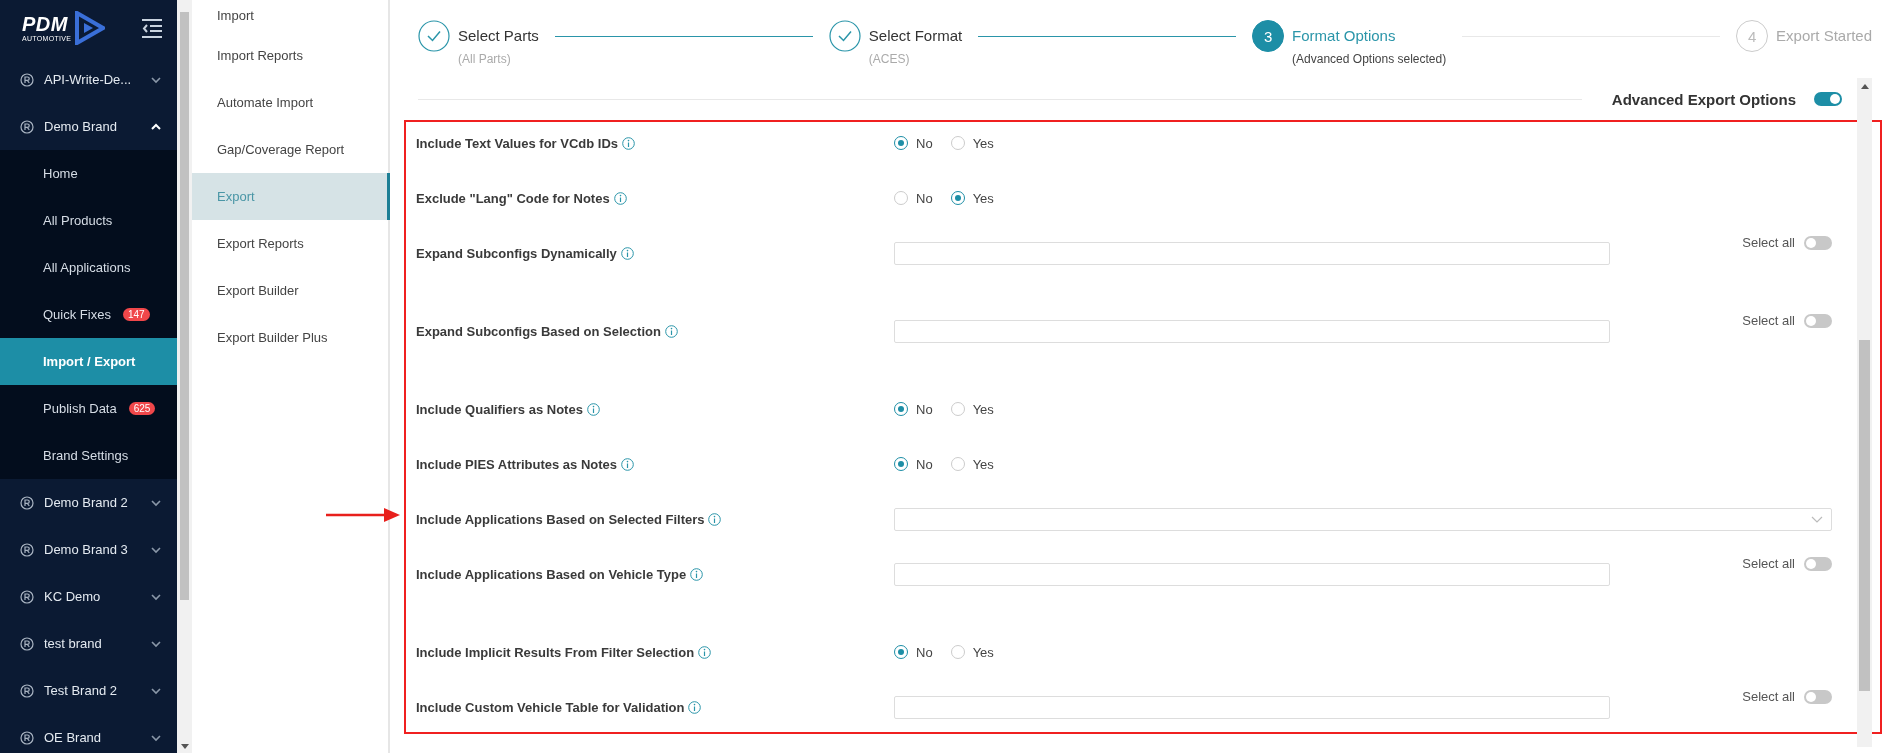  Describe the element at coordinates (290, 102) in the screenshot. I see `nav-item: Automate Import` at that location.